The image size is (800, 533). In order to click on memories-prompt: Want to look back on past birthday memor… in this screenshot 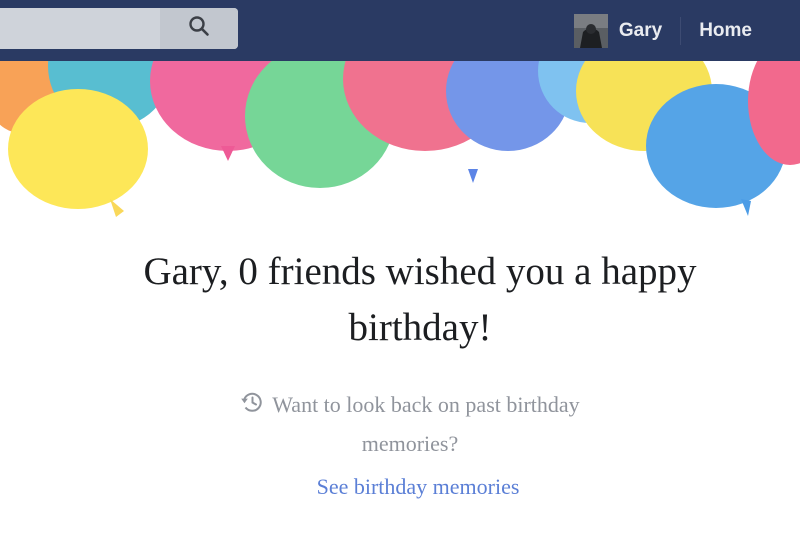, I will do `click(410, 424)`.